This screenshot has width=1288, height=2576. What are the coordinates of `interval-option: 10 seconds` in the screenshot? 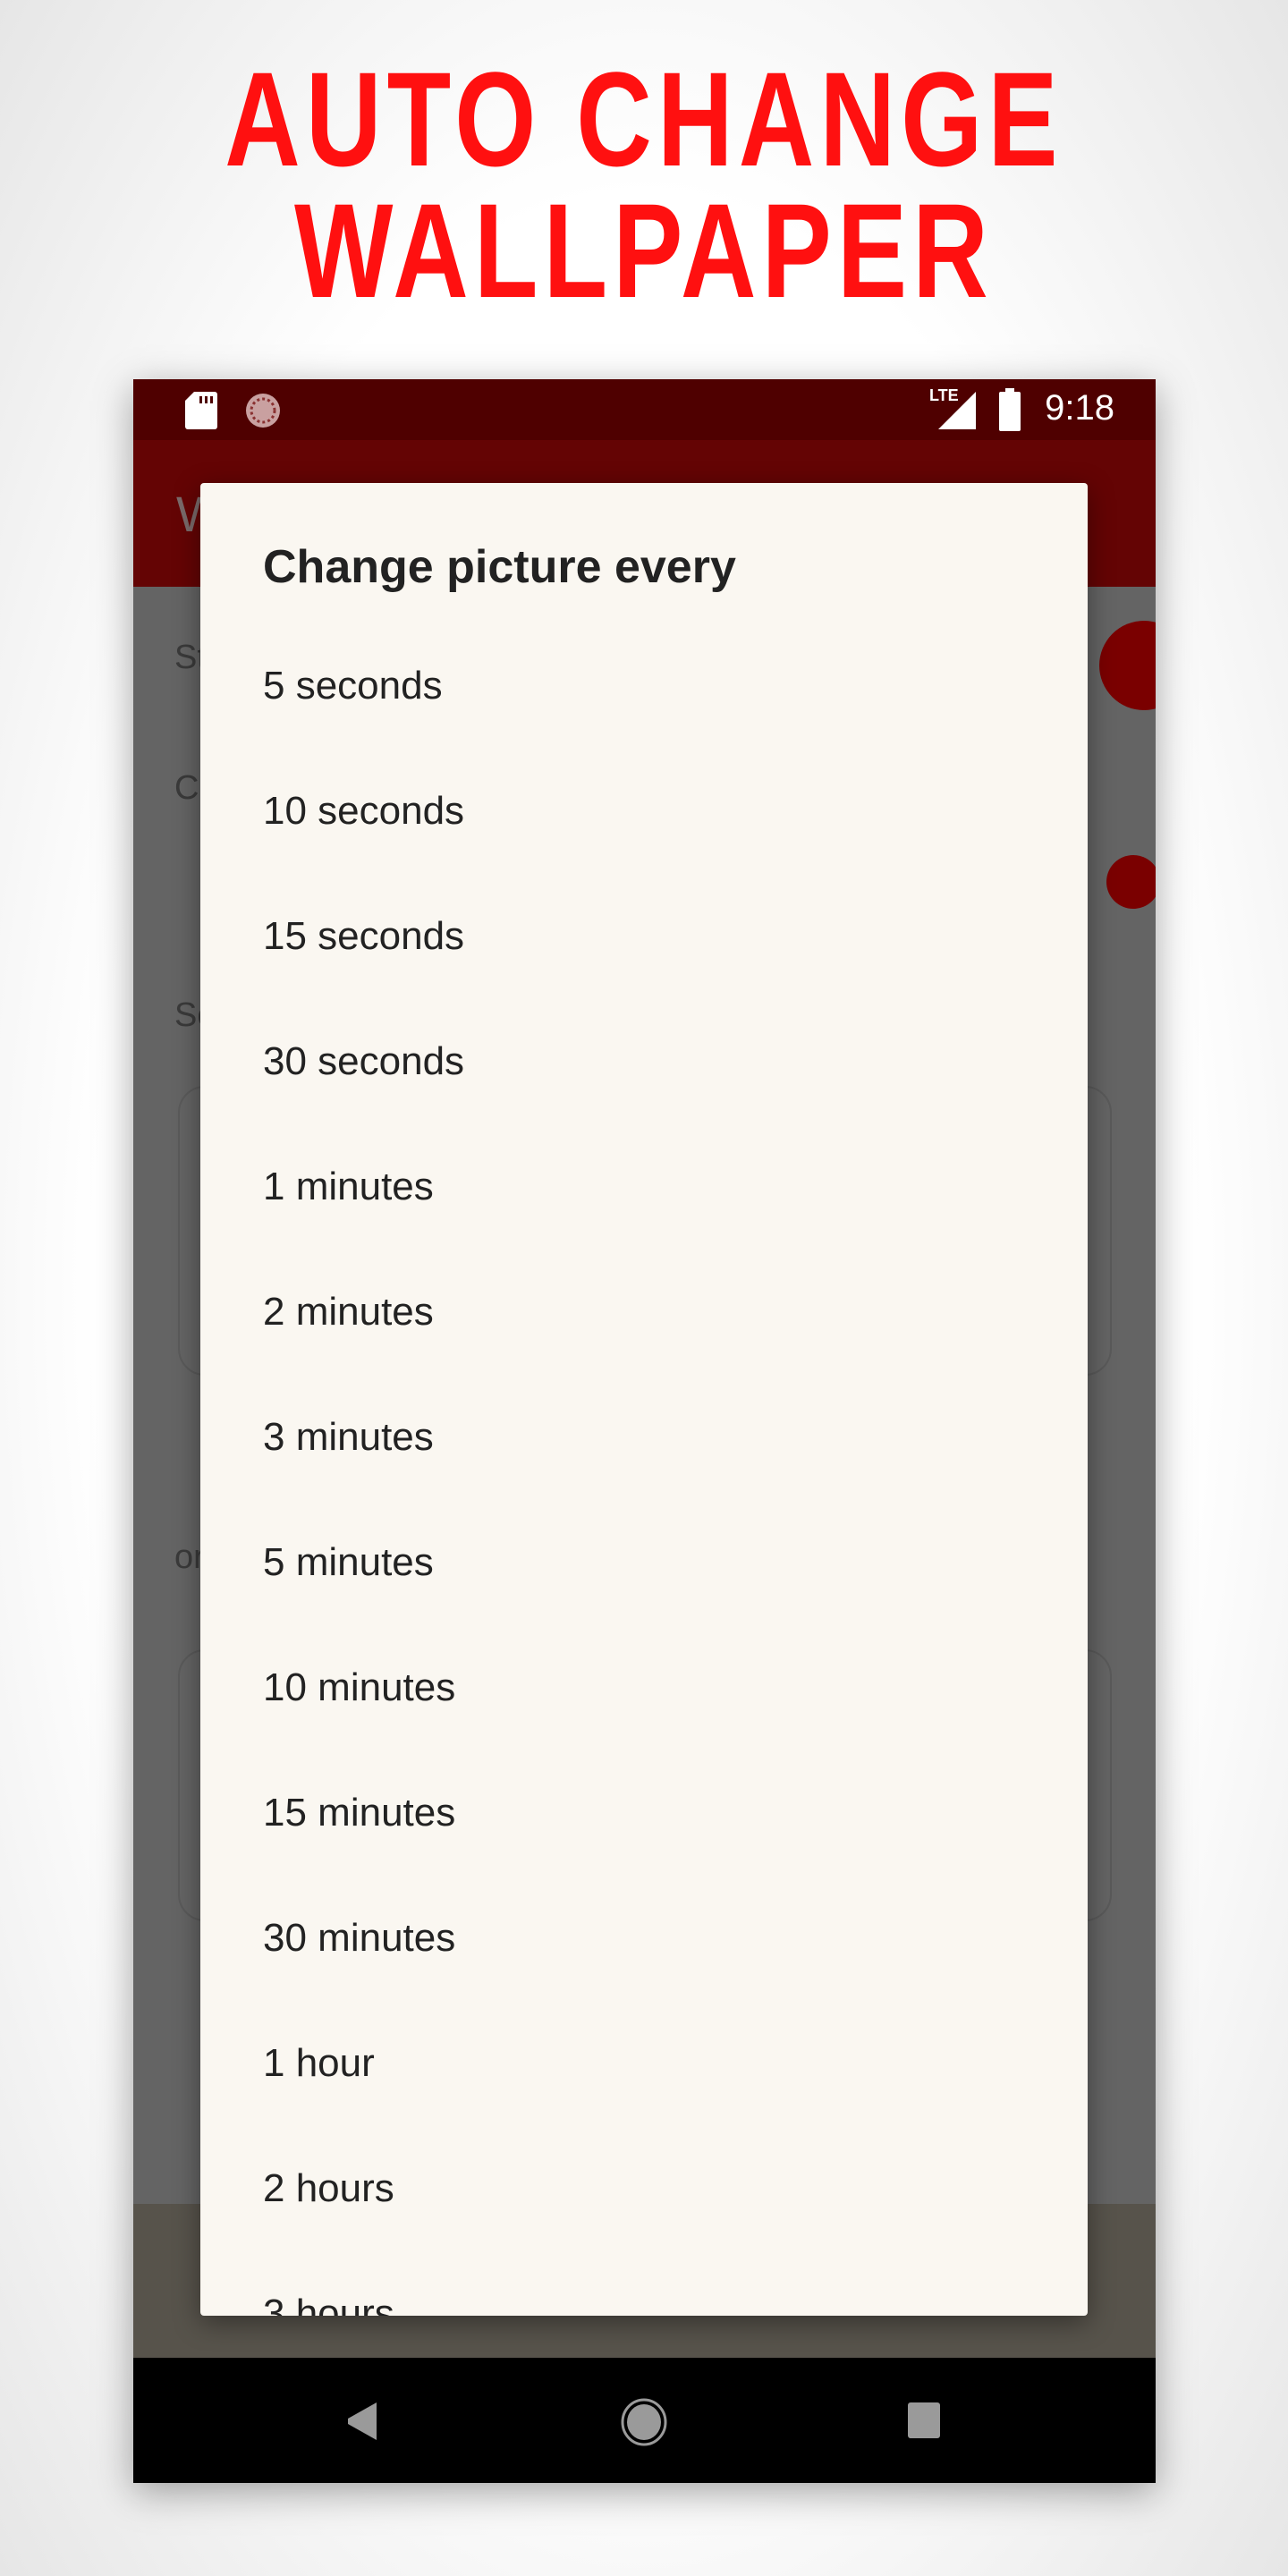 It's located at (363, 811).